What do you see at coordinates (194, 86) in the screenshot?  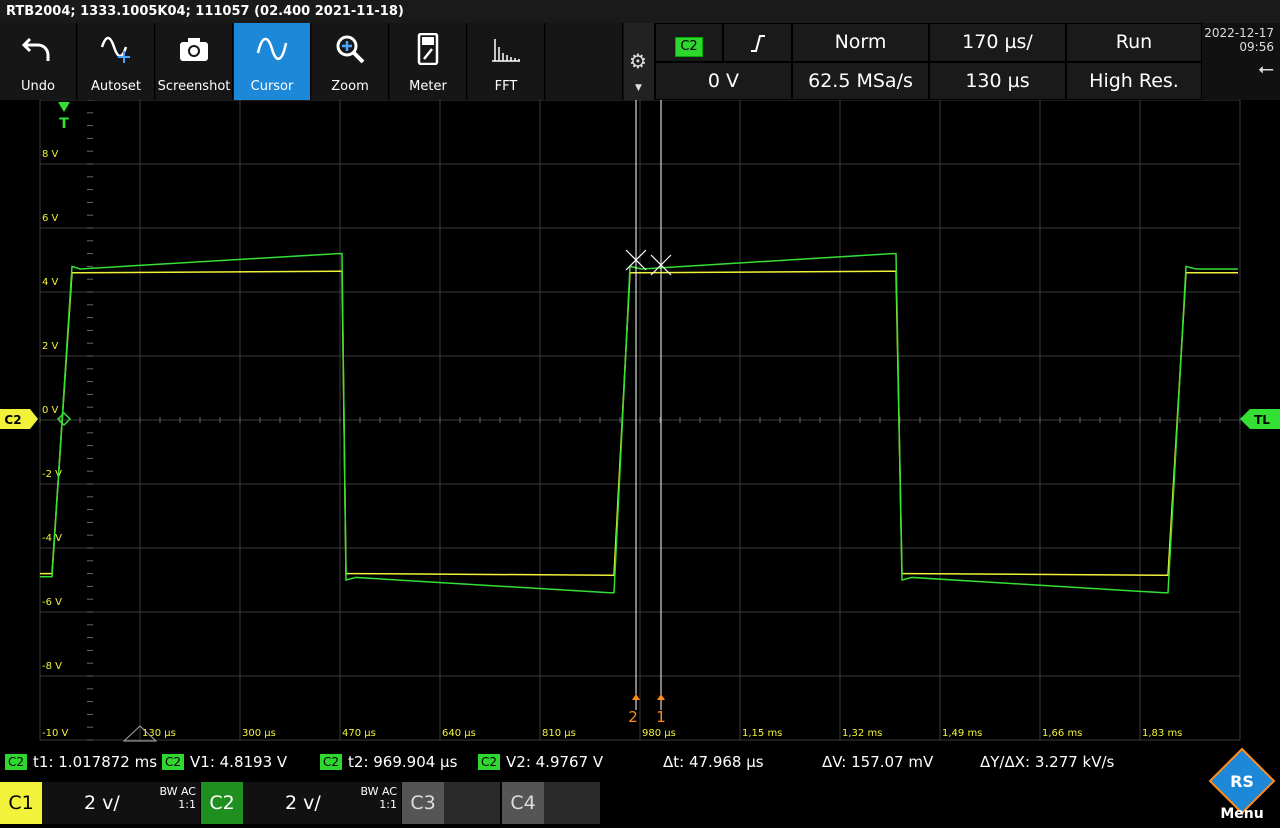 I see `screenshot-label: Screenshot` at bounding box center [194, 86].